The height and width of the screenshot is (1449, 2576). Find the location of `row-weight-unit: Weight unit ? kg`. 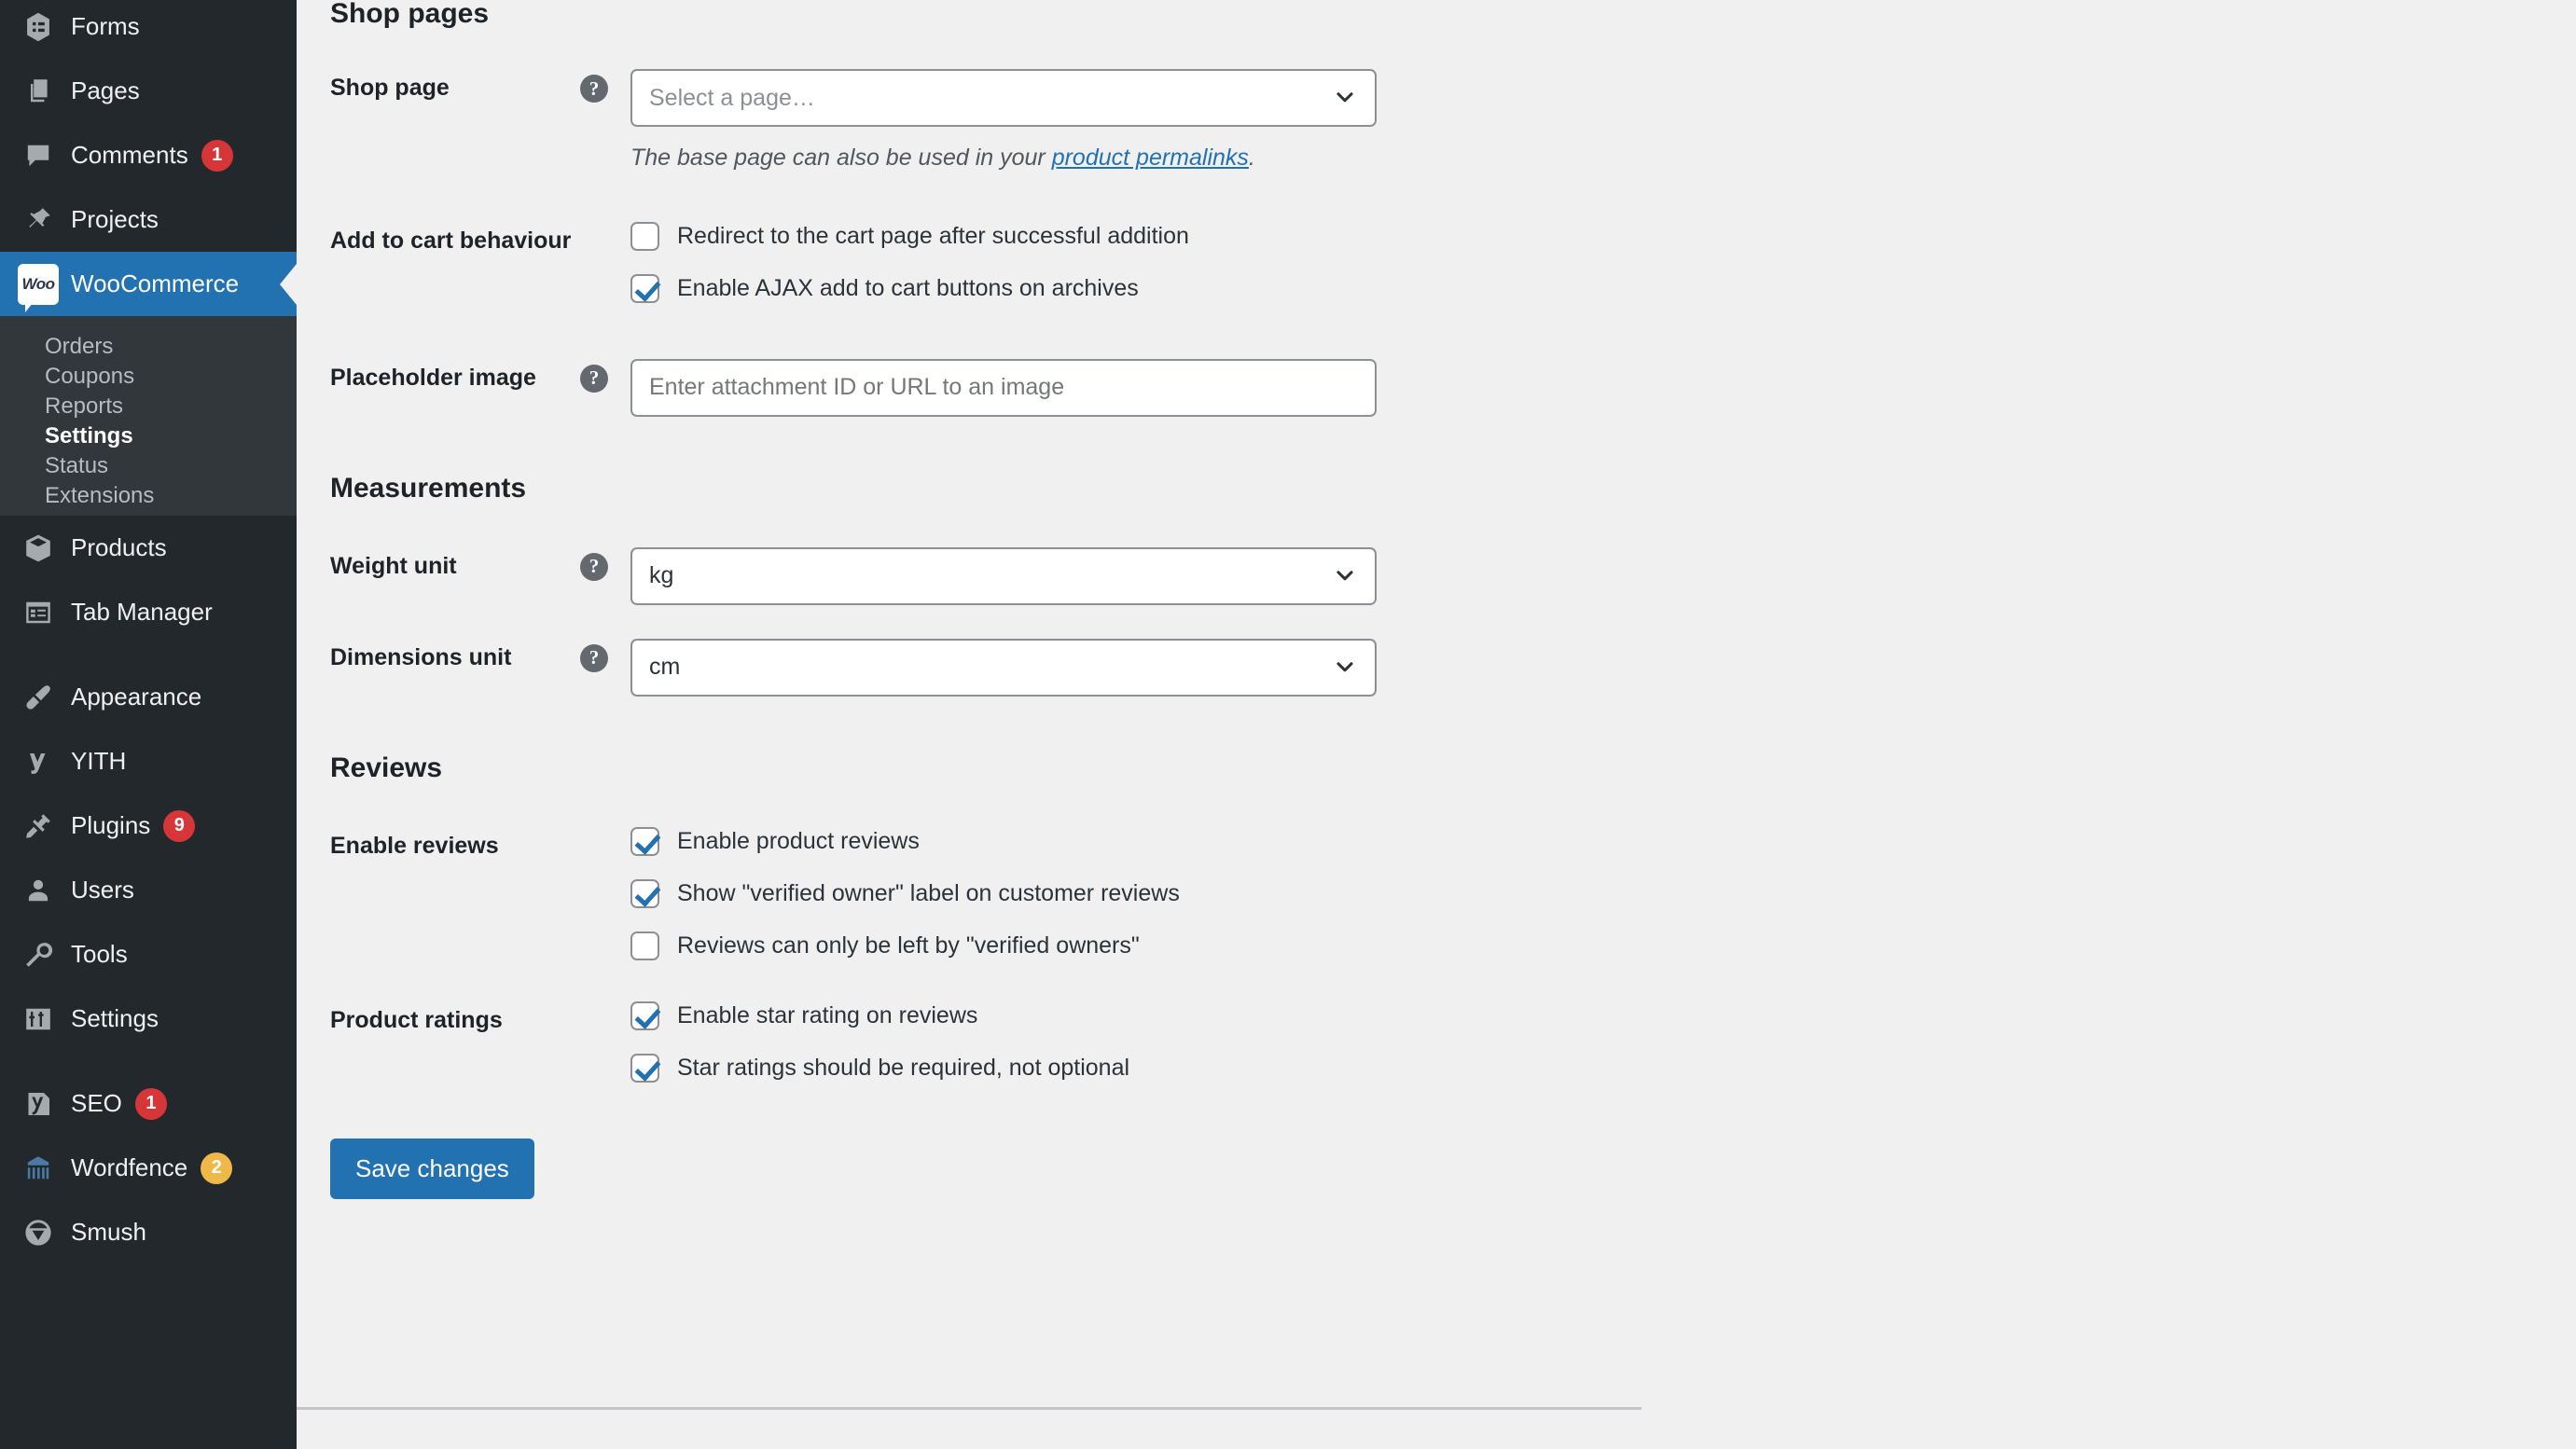

row-weight-unit: Weight unit ? kg is located at coordinates (969, 576).